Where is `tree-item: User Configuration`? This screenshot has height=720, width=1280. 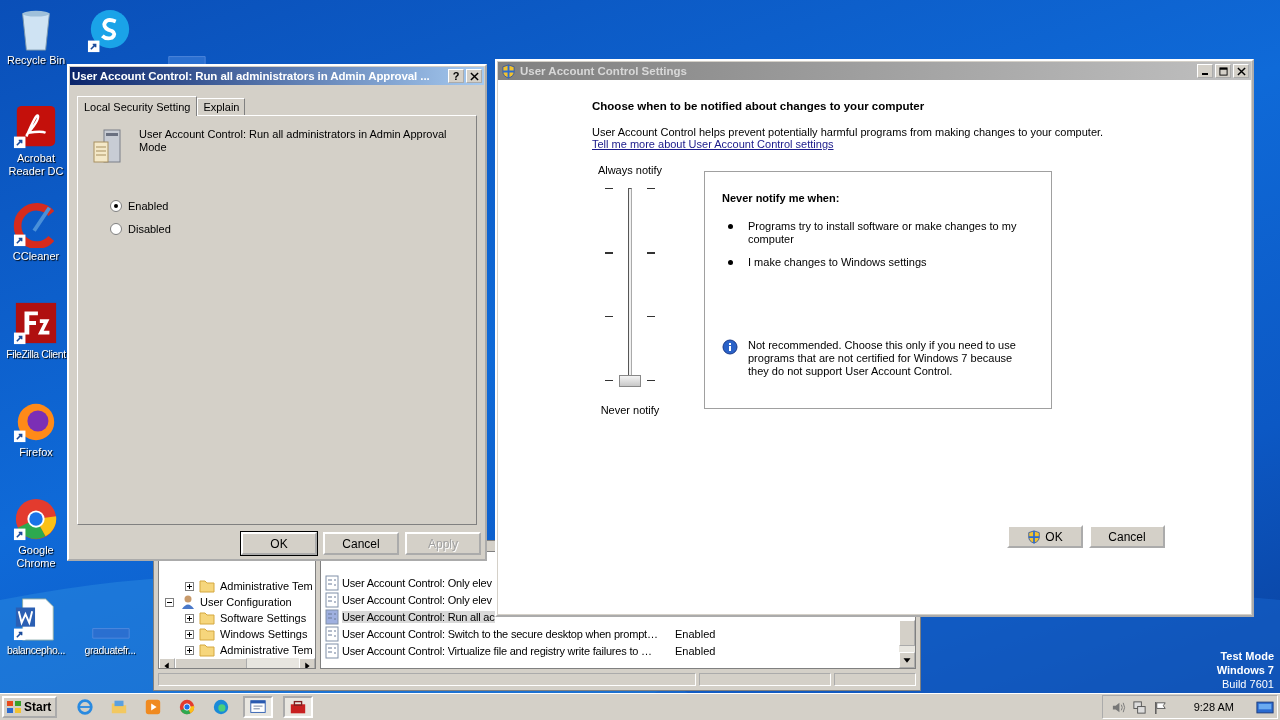 tree-item: User Configuration is located at coordinates (246, 602).